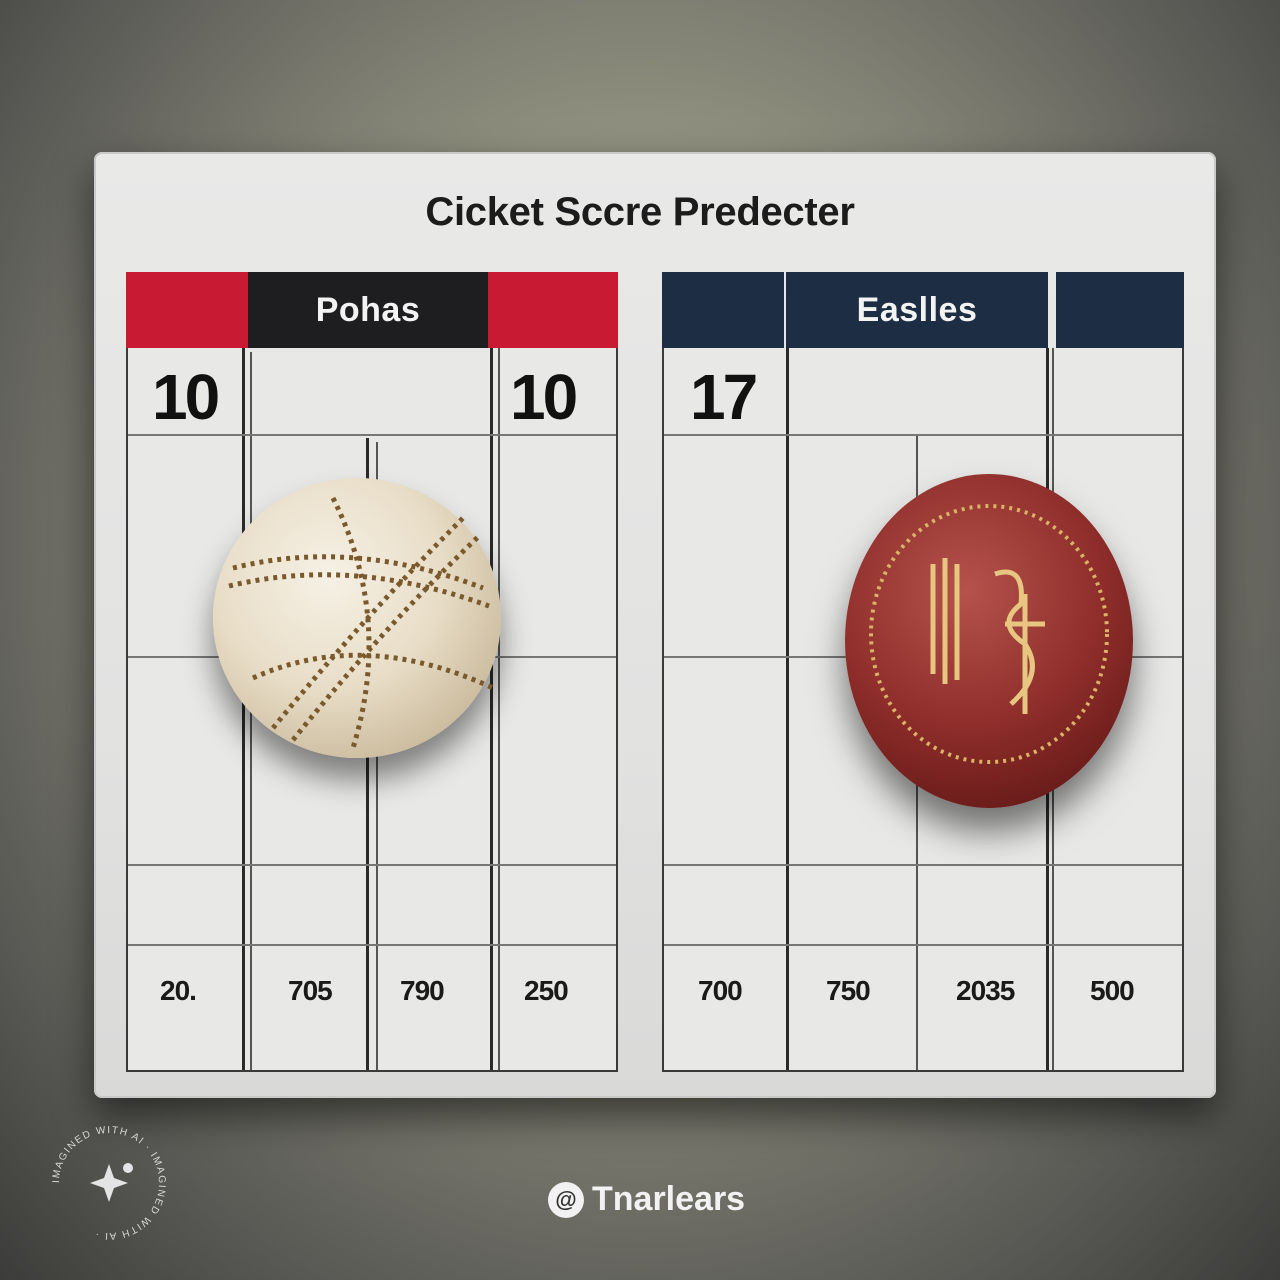 This screenshot has width=1280, height=1280. Describe the element at coordinates (1112, 990) in the screenshot. I see `team-b-footer-value: 500` at that location.